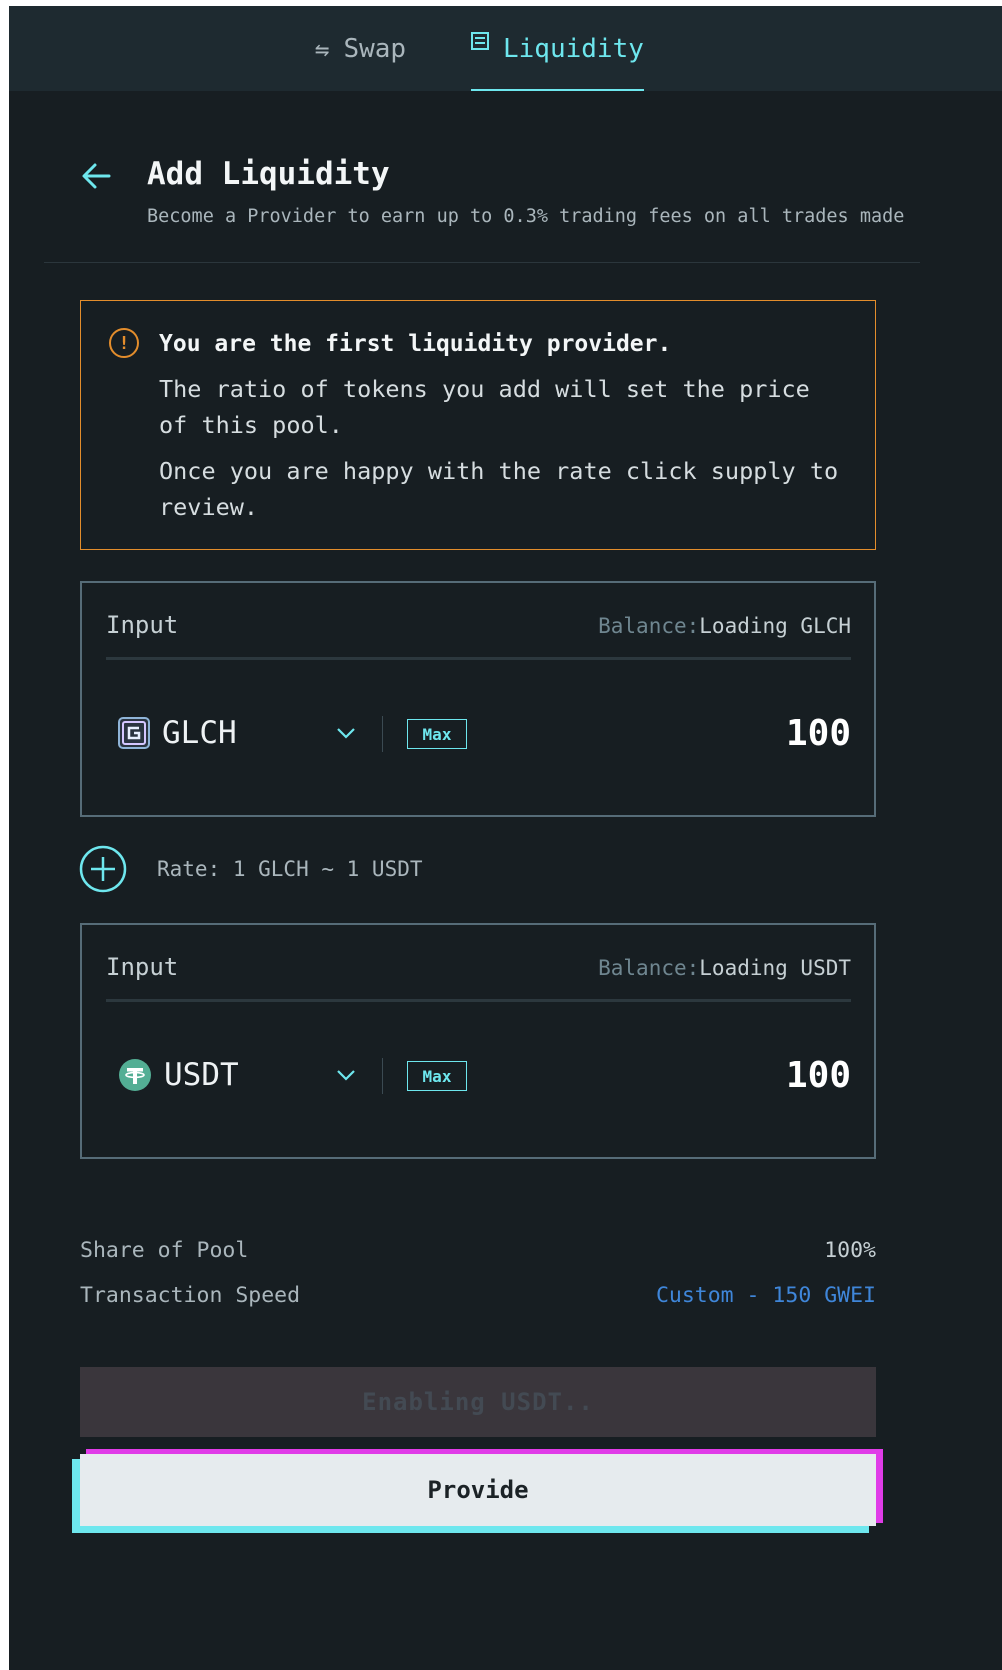 This screenshot has width=1002, height=1670. I want to click on balance-display: Balance:Loading GLCH, so click(724, 626).